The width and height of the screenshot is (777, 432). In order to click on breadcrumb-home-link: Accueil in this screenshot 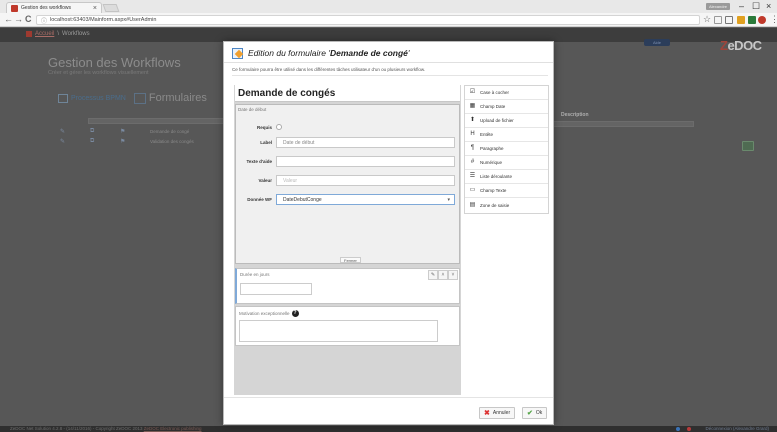, I will do `click(44, 34)`.